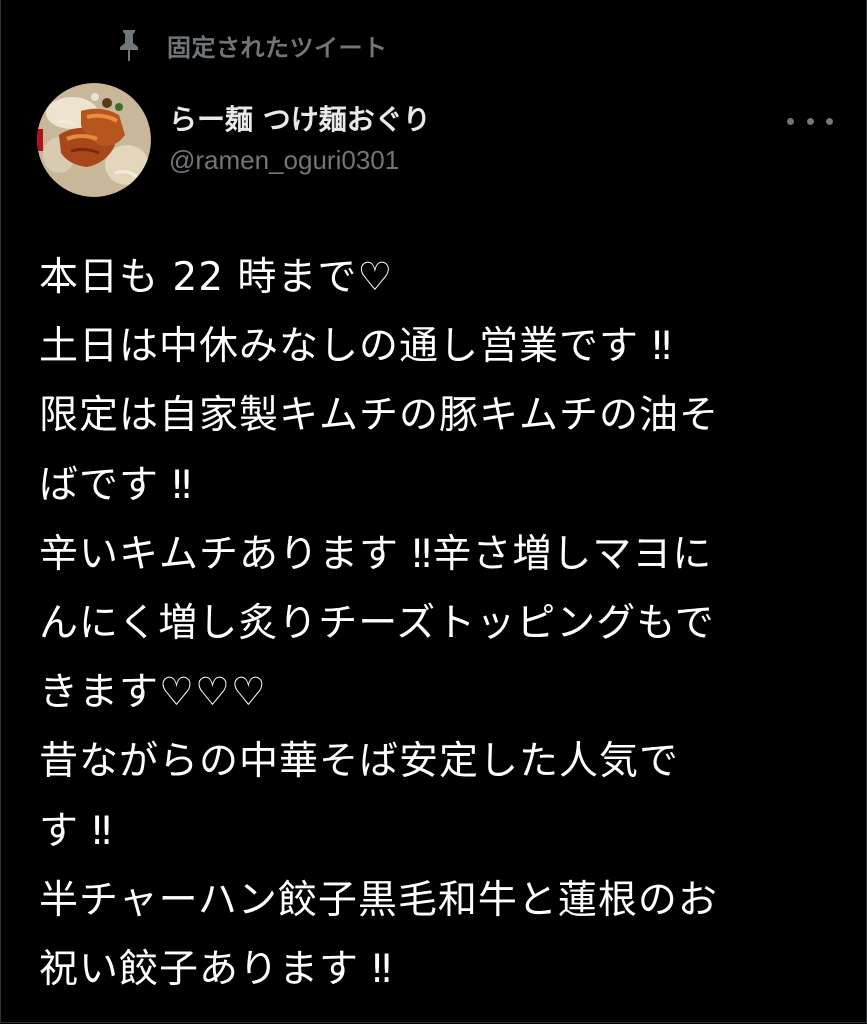  What do you see at coordinates (376, 554) in the screenshot?
I see `tweet-line: 辛いキムチあります ‼︎辛さ増しマヨに` at bounding box center [376, 554].